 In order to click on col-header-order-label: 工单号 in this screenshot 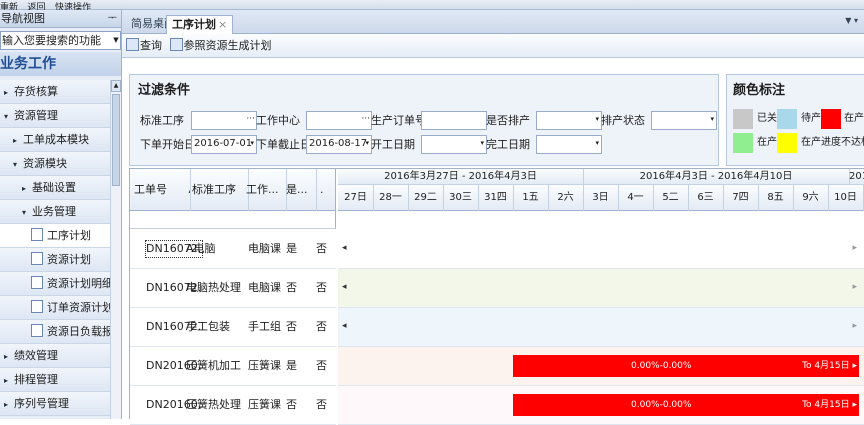, I will do `click(150, 189)`.